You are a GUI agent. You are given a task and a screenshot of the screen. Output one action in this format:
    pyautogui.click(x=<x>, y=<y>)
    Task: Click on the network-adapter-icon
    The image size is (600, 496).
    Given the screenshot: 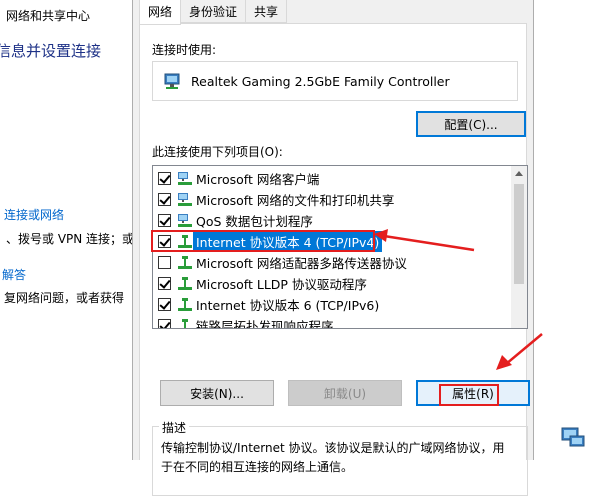 What is the action you would take?
    pyautogui.click(x=173, y=83)
    